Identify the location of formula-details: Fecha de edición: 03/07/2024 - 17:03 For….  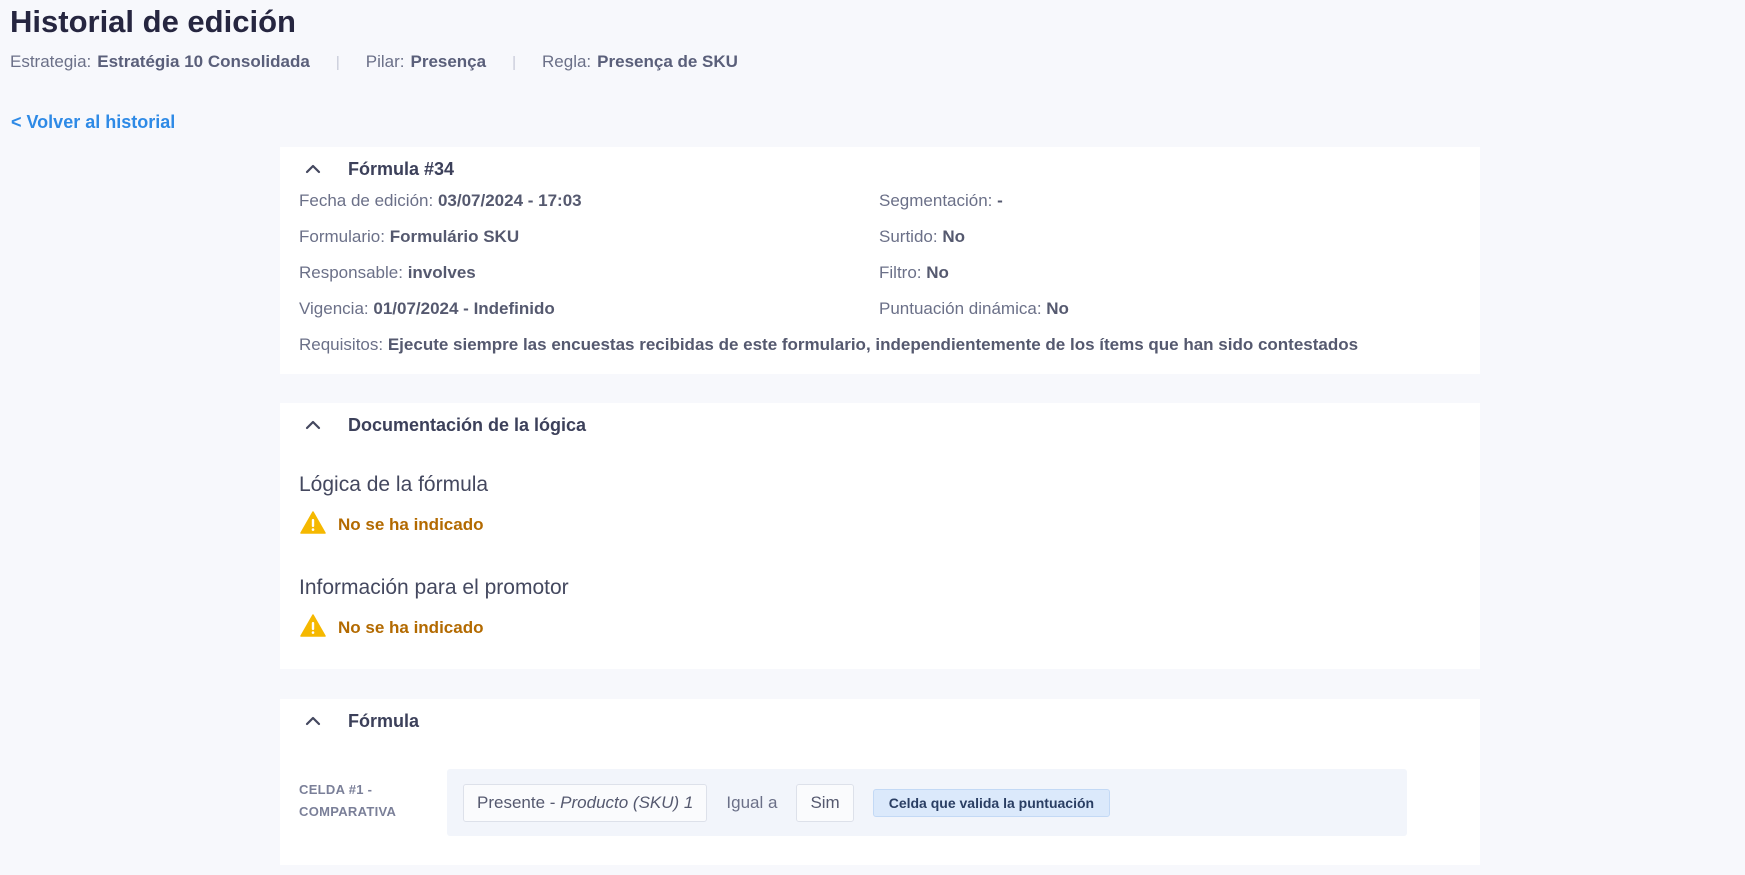
(880, 281).